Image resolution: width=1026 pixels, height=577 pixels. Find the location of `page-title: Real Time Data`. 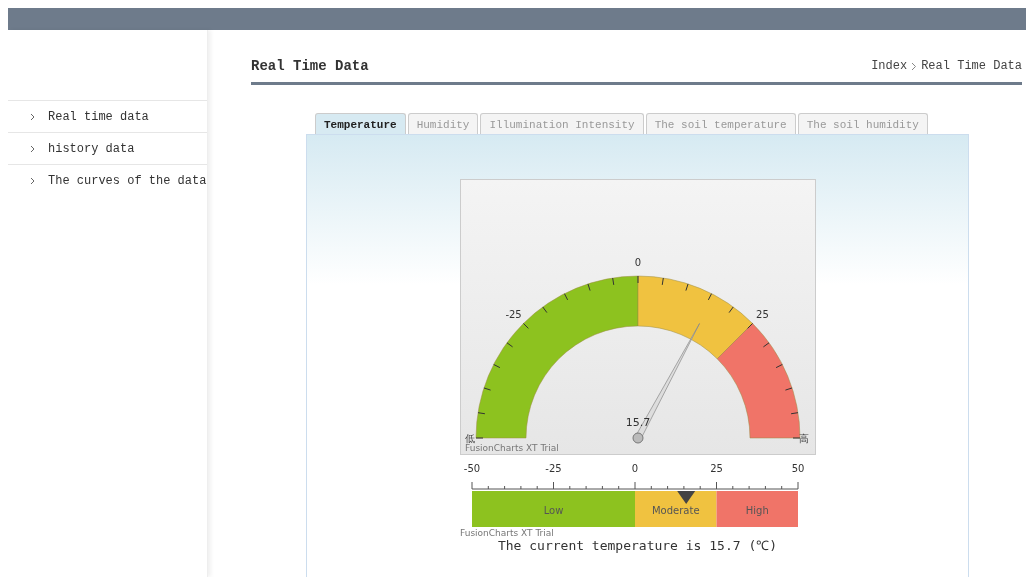

page-title: Real Time Data is located at coordinates (310, 66).